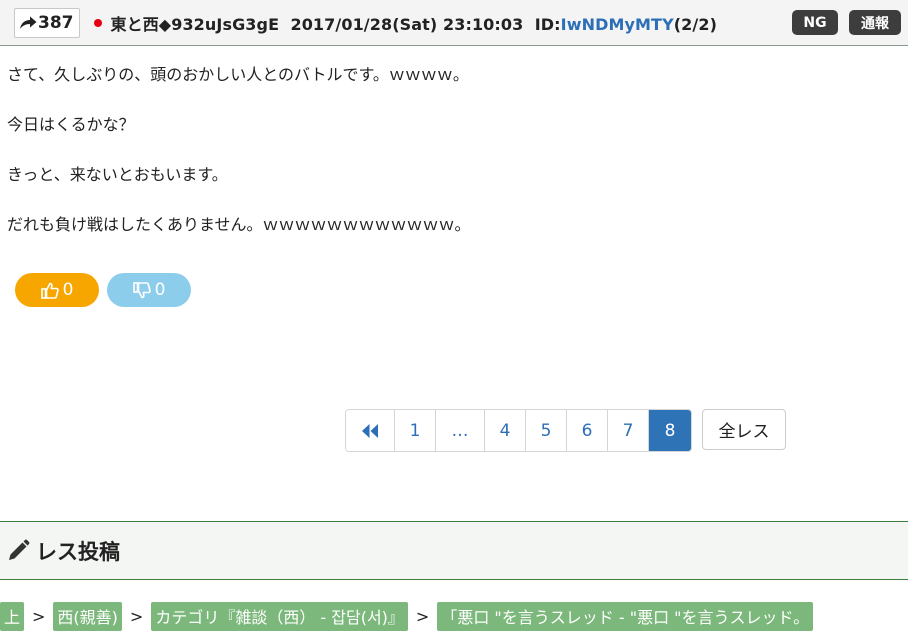  I want to click on breadcrumb-thread: 「悪口 "を言うスレッド - "悪口 "を言うスレッド。, so click(625, 616).